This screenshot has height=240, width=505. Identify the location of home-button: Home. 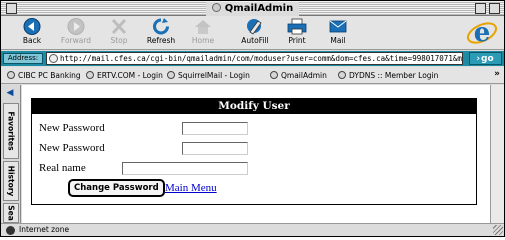
(203, 33).